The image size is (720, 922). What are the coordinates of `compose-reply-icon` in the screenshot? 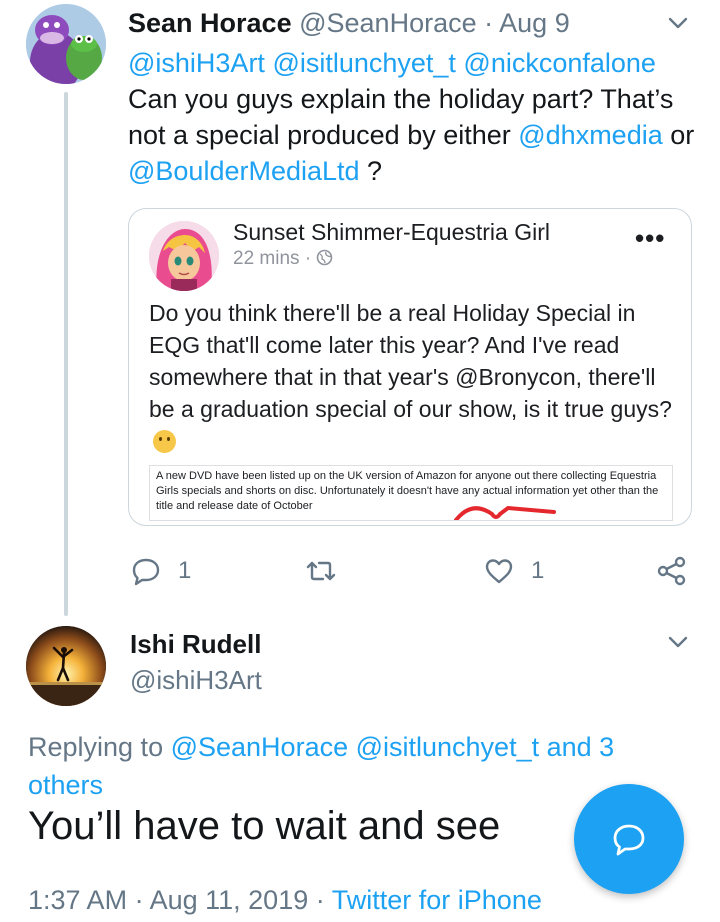 It's located at (629, 840).